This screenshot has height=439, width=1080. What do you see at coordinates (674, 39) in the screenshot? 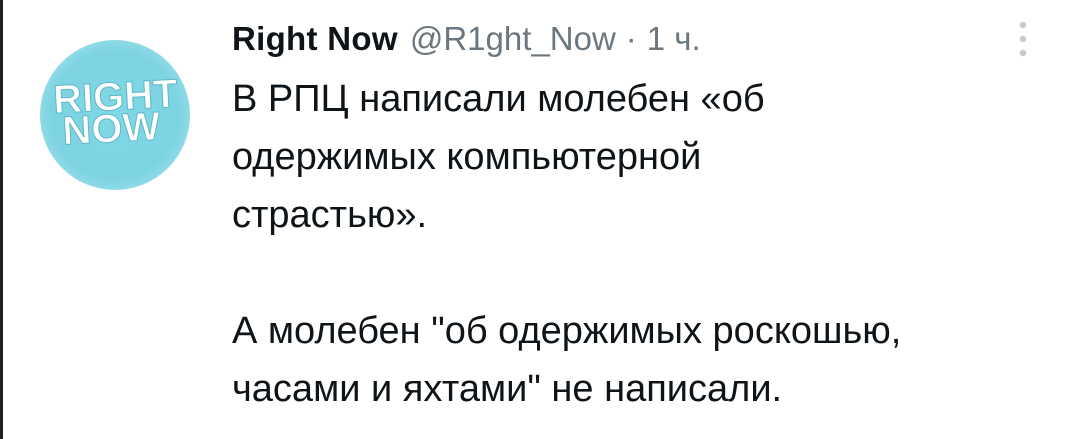
I see `tweet-timestamp: 1 ч.` at bounding box center [674, 39].